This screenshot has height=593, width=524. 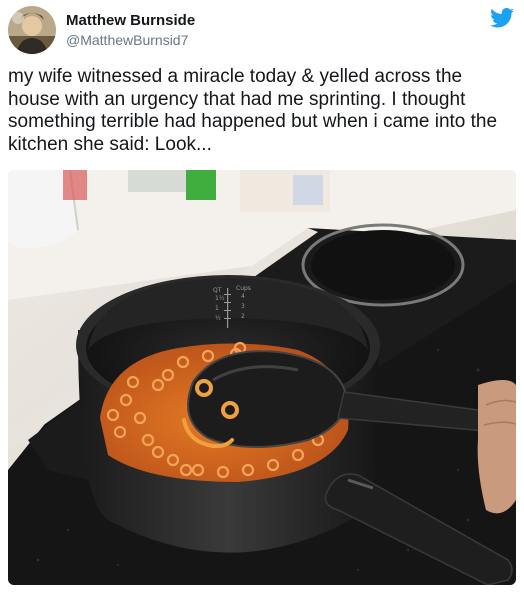 I want to click on tweet-header: Matthew Burnside @MatthewBurnsid7, so click(x=101, y=30).